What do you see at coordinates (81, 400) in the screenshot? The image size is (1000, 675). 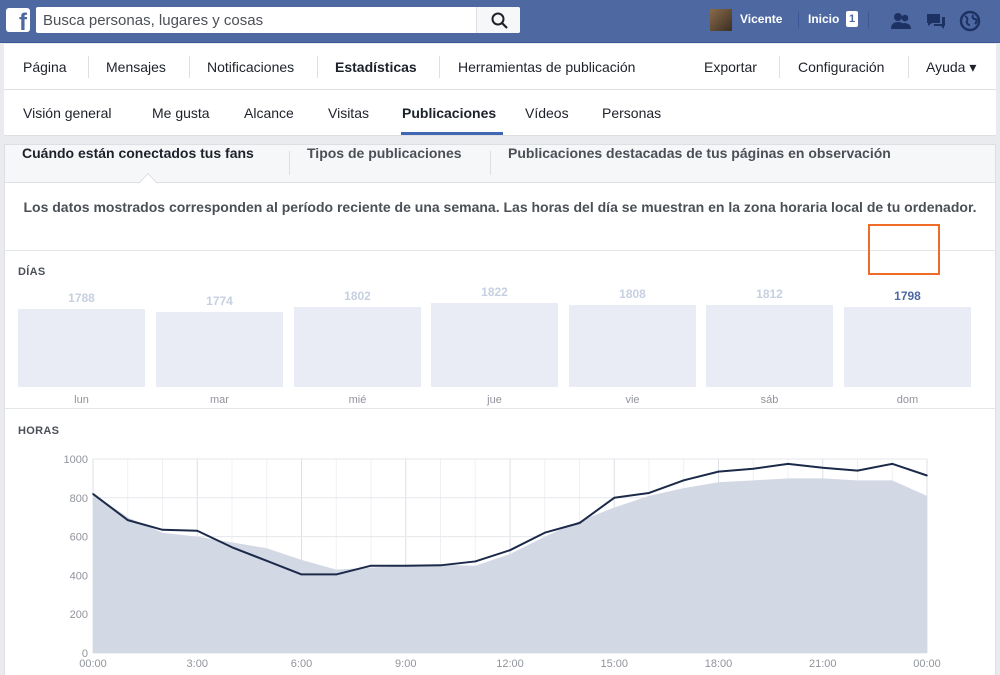 I see `day-label: lun` at bounding box center [81, 400].